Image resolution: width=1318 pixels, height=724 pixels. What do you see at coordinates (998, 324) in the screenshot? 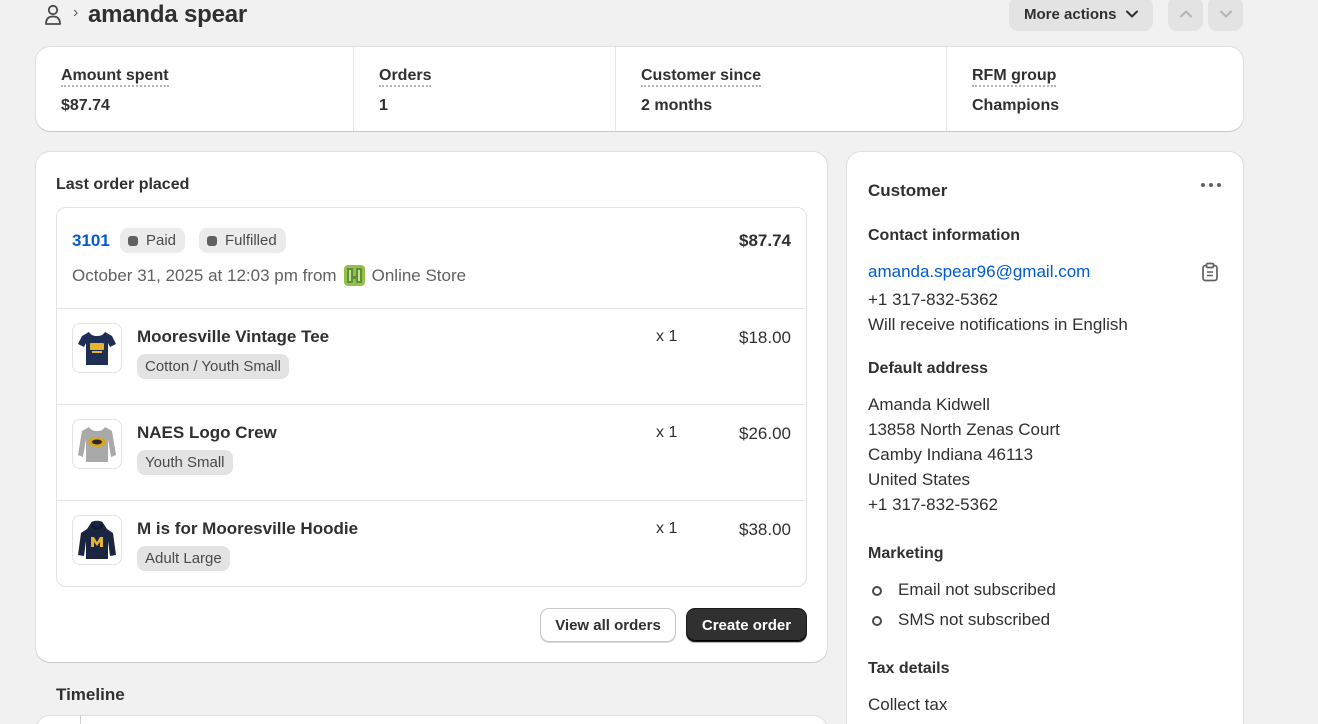
I see `notification-language: Will receive notifications in English` at bounding box center [998, 324].